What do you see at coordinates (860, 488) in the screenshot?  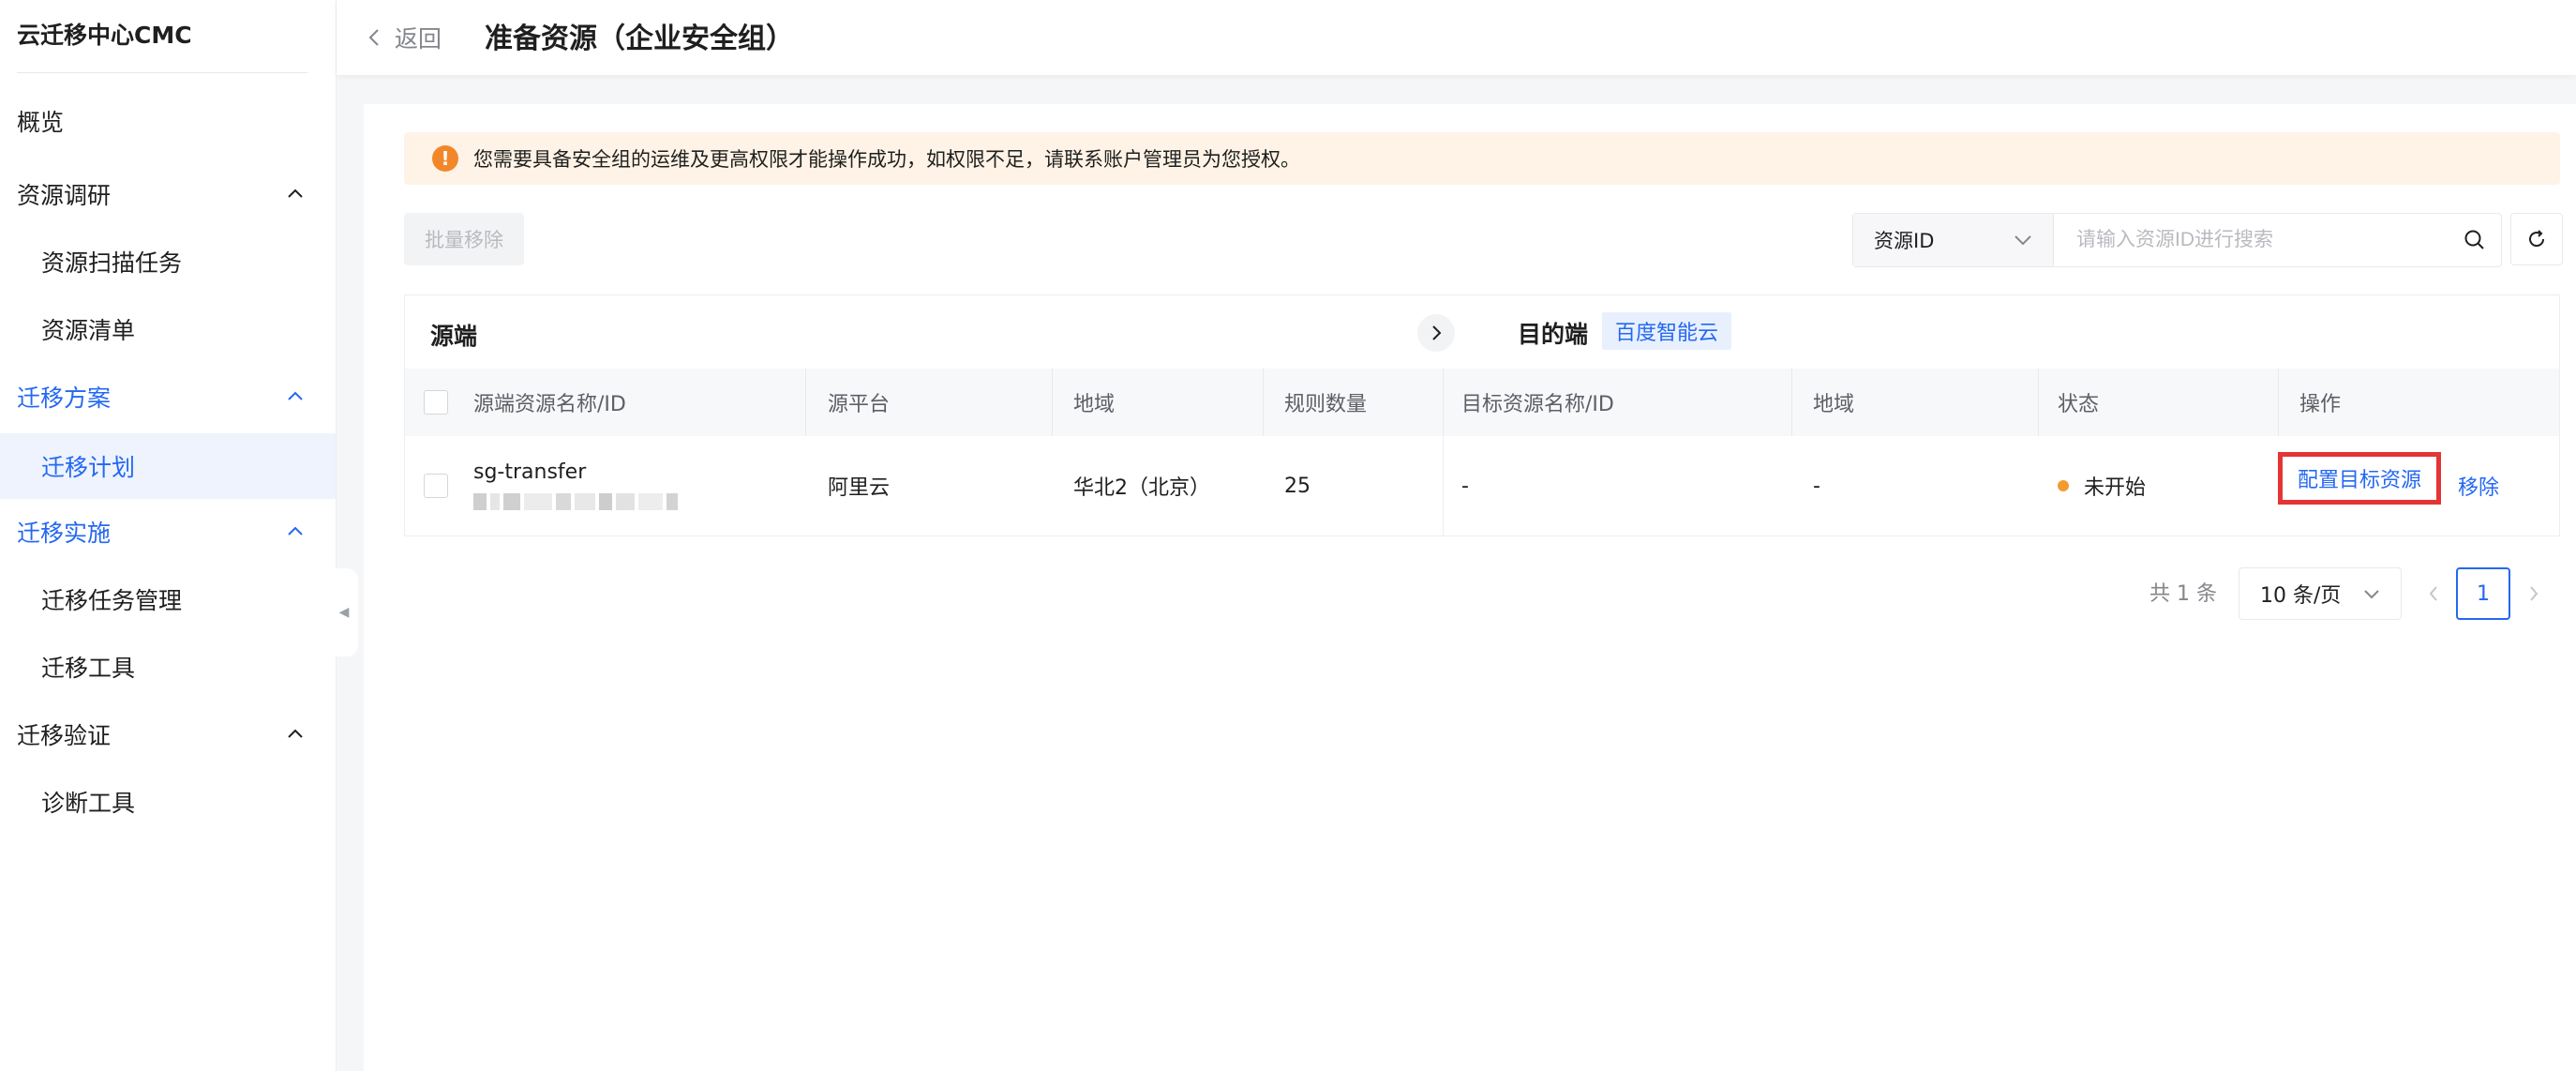 I see `source-platform: 阿里云` at bounding box center [860, 488].